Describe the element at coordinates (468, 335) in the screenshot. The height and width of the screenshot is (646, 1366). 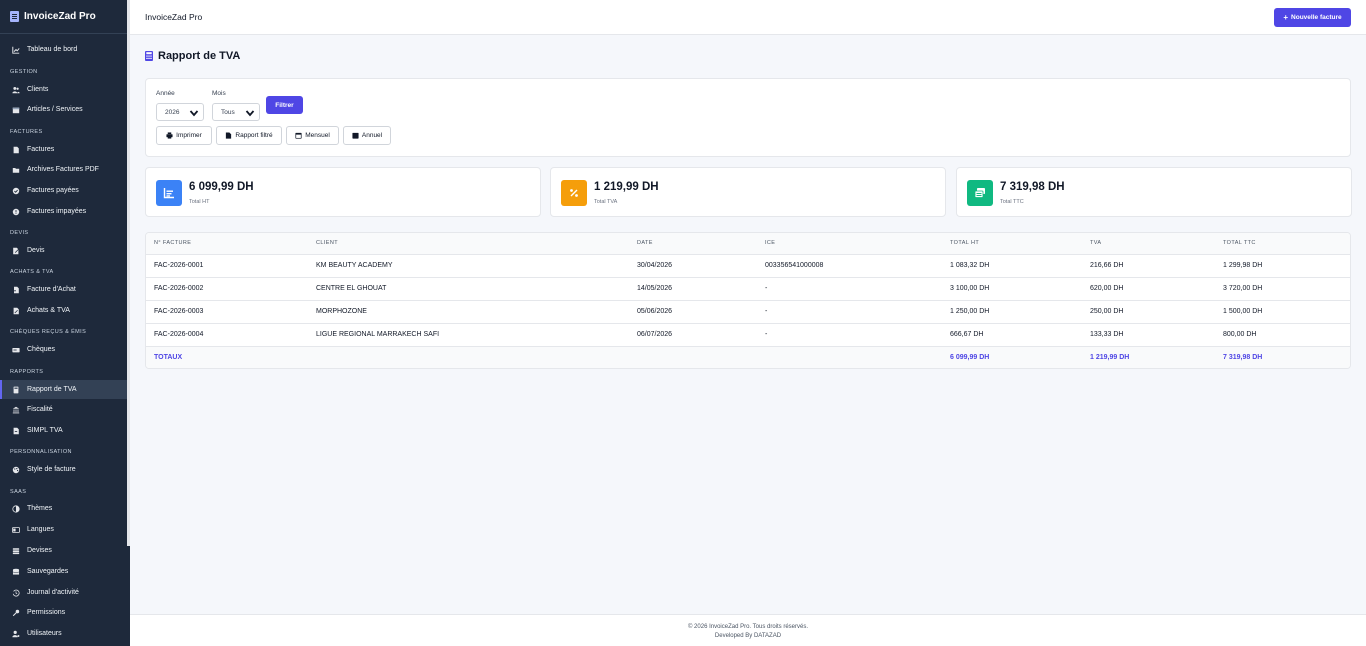
I see `cell-client: LIGUE REGIONAL MARRAKECH SAFI` at that location.